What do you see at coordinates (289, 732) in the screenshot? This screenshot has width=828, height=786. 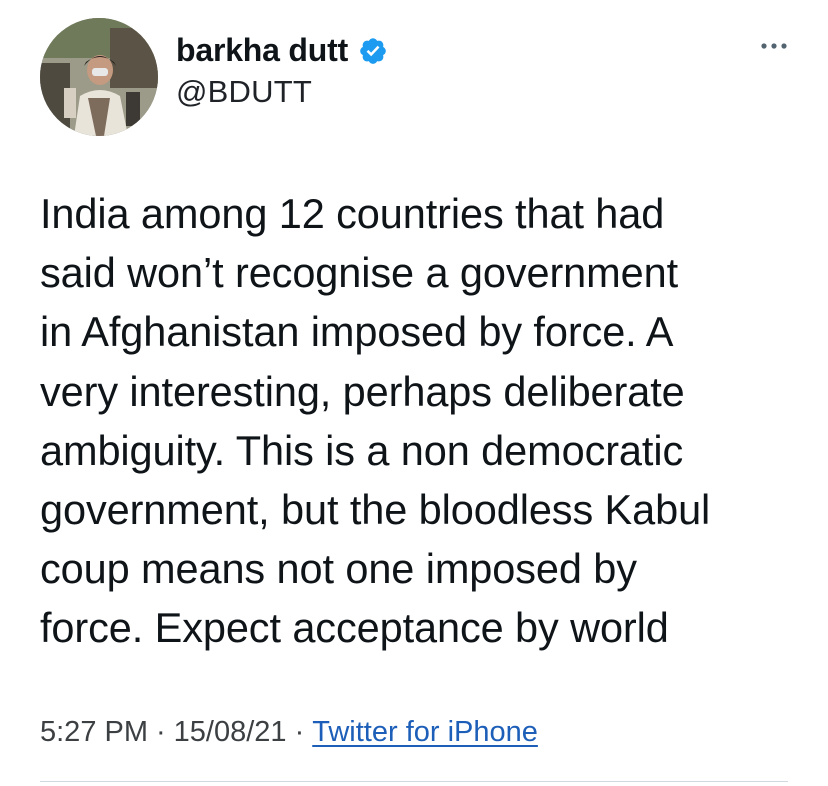 I see `tweet-meta: 5:27 PM · 15/08/21 · Twitter for iPhone` at bounding box center [289, 732].